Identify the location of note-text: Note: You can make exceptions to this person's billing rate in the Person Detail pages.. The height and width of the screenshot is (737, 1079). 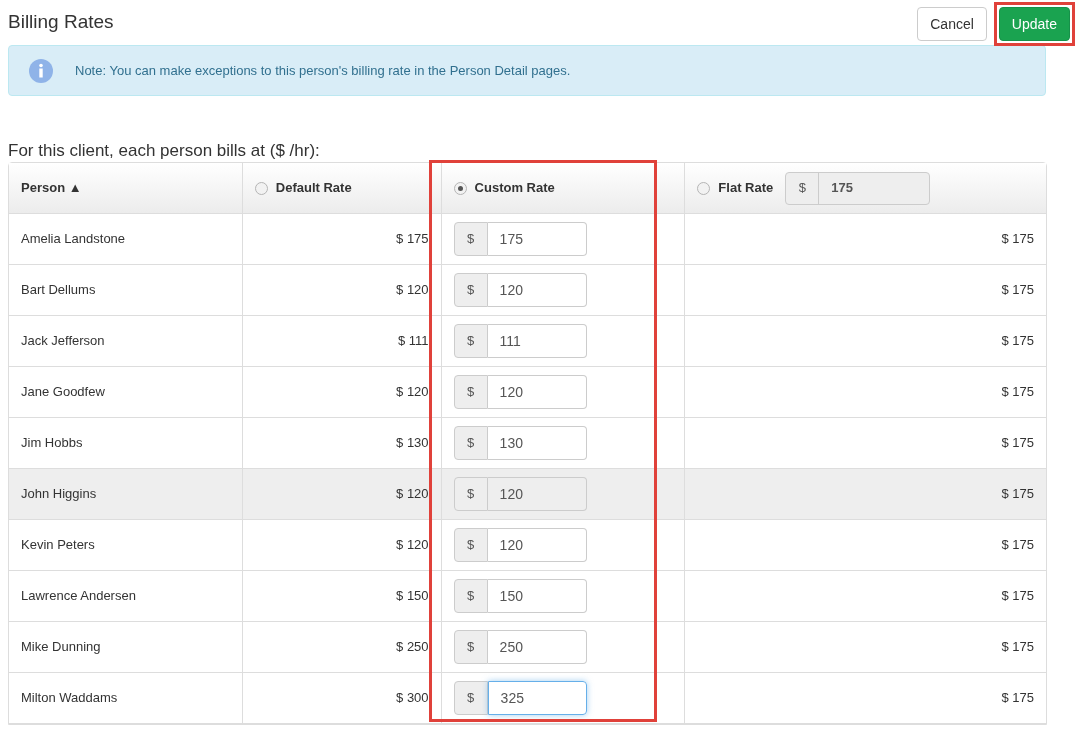
(323, 70).